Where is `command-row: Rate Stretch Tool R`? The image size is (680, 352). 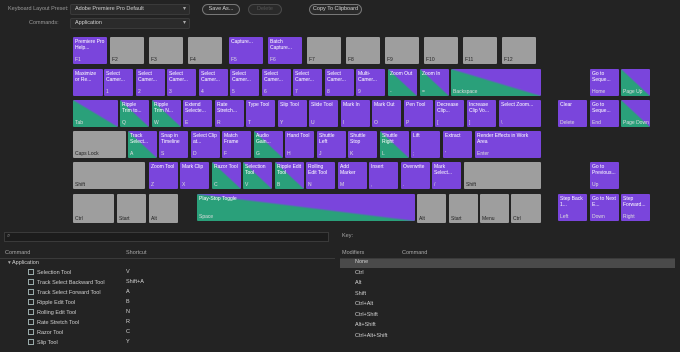
command-row: Rate Stretch Tool R is located at coordinates (167, 323).